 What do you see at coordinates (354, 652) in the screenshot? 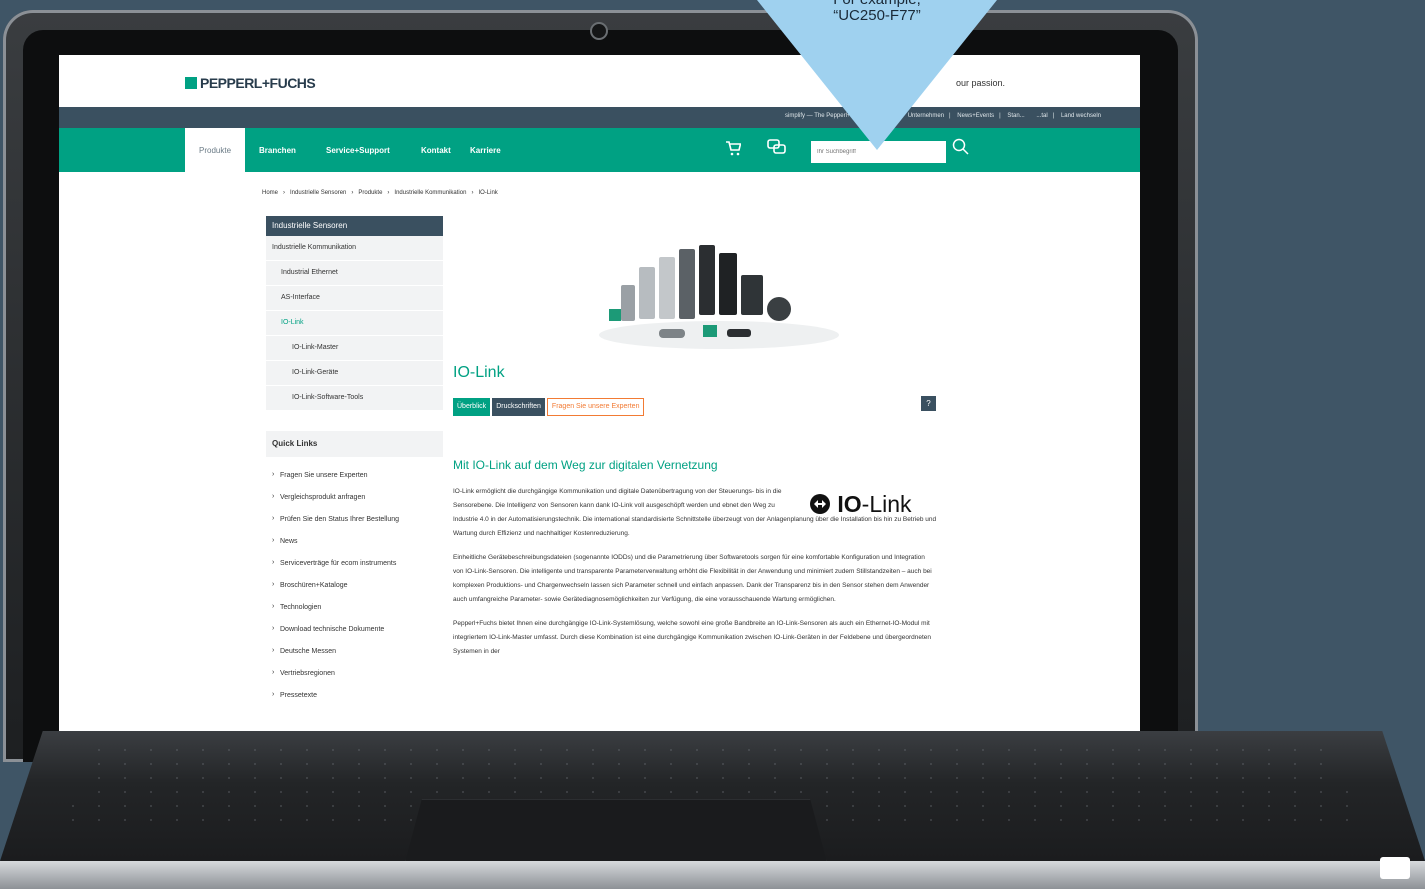
I see `quick-link-item: Deutsche Messen` at bounding box center [354, 652].